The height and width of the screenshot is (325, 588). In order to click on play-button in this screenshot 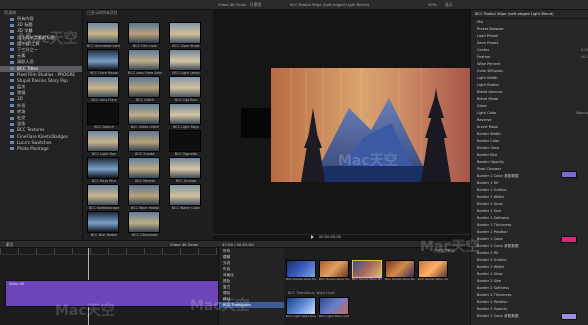, I will do `click(312, 237)`.